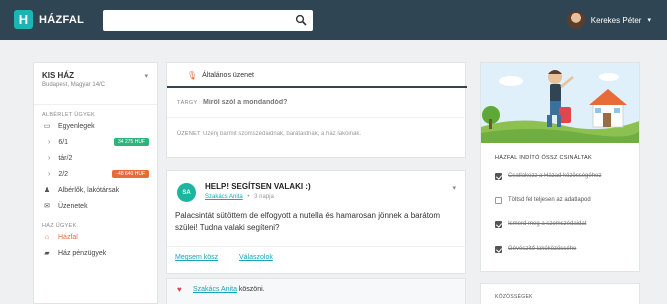 The height and width of the screenshot is (304, 667). Describe the element at coordinates (74, 85) in the screenshot. I see `household-address: Budapest, Magyar 14/C` at that location.